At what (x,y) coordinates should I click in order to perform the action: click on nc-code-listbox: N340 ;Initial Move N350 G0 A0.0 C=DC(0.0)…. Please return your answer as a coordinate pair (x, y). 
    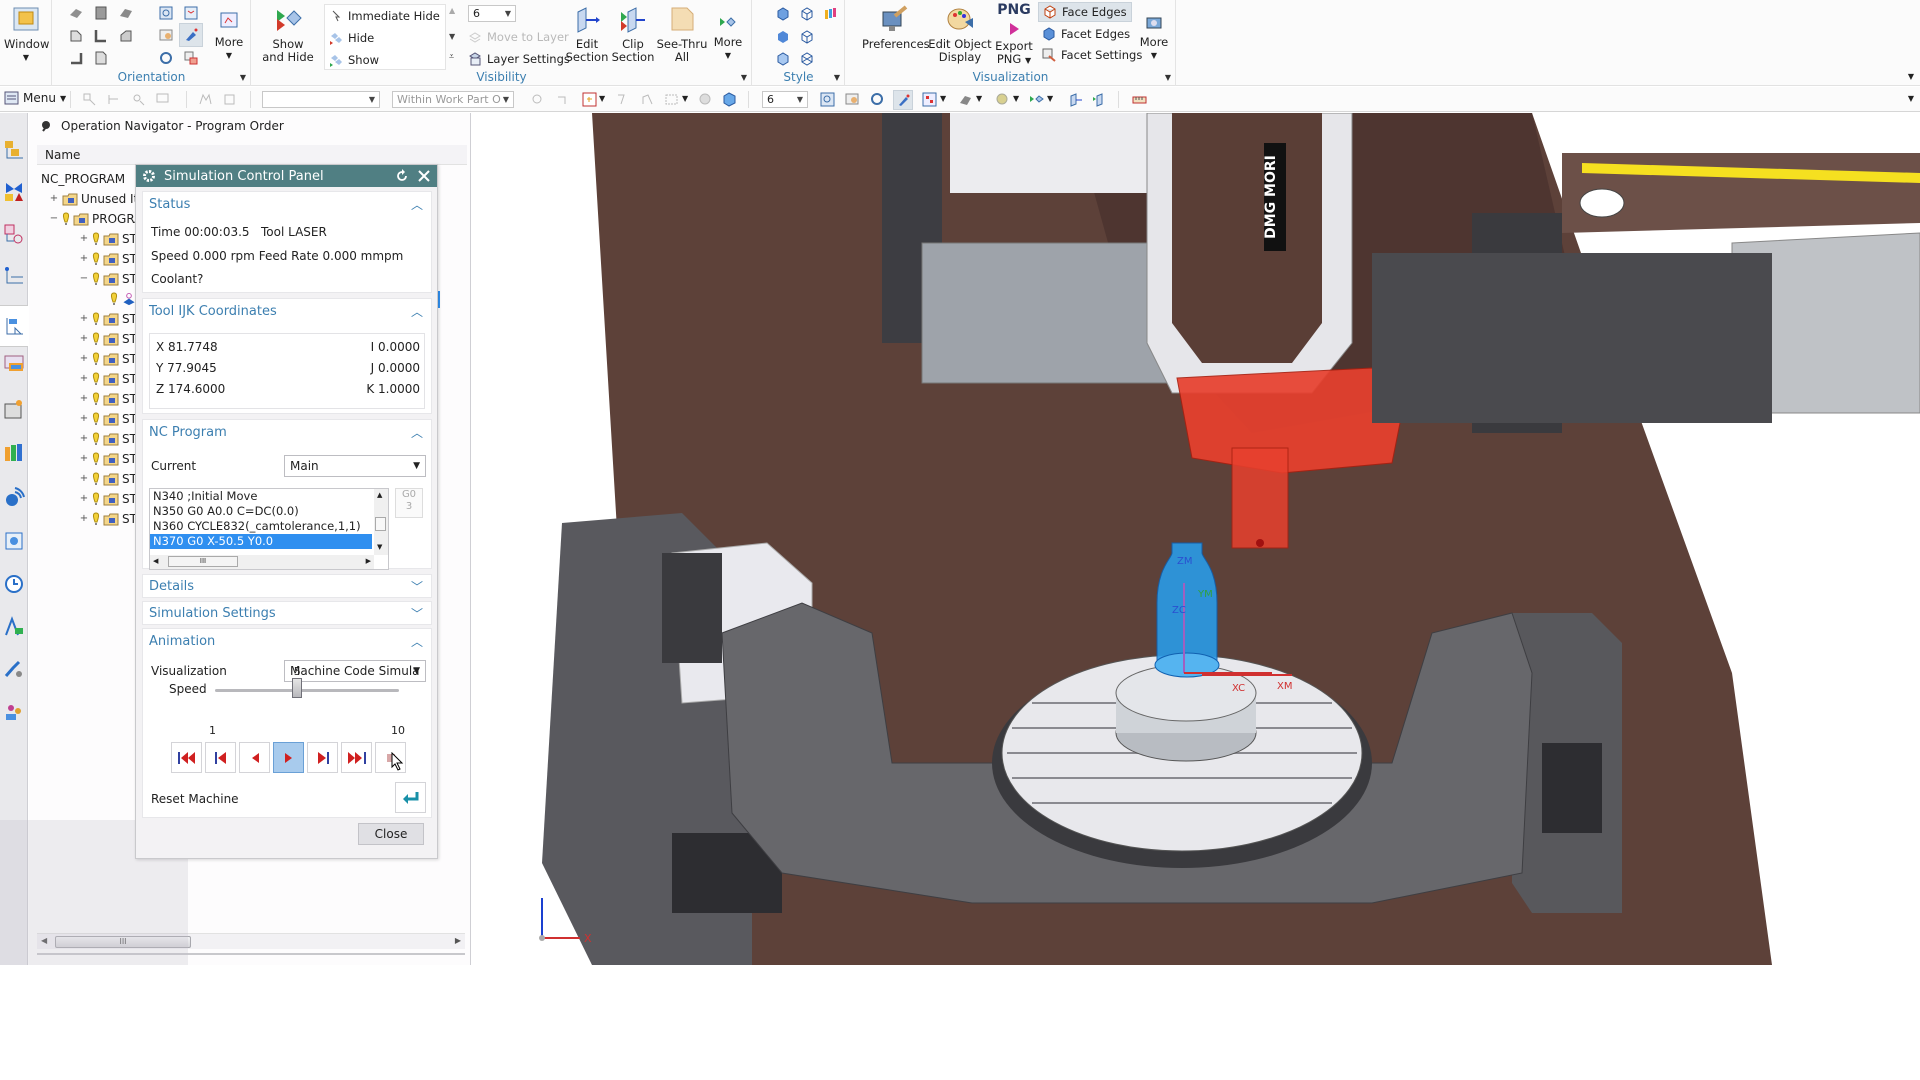
    Looking at the image, I should click on (269, 529).